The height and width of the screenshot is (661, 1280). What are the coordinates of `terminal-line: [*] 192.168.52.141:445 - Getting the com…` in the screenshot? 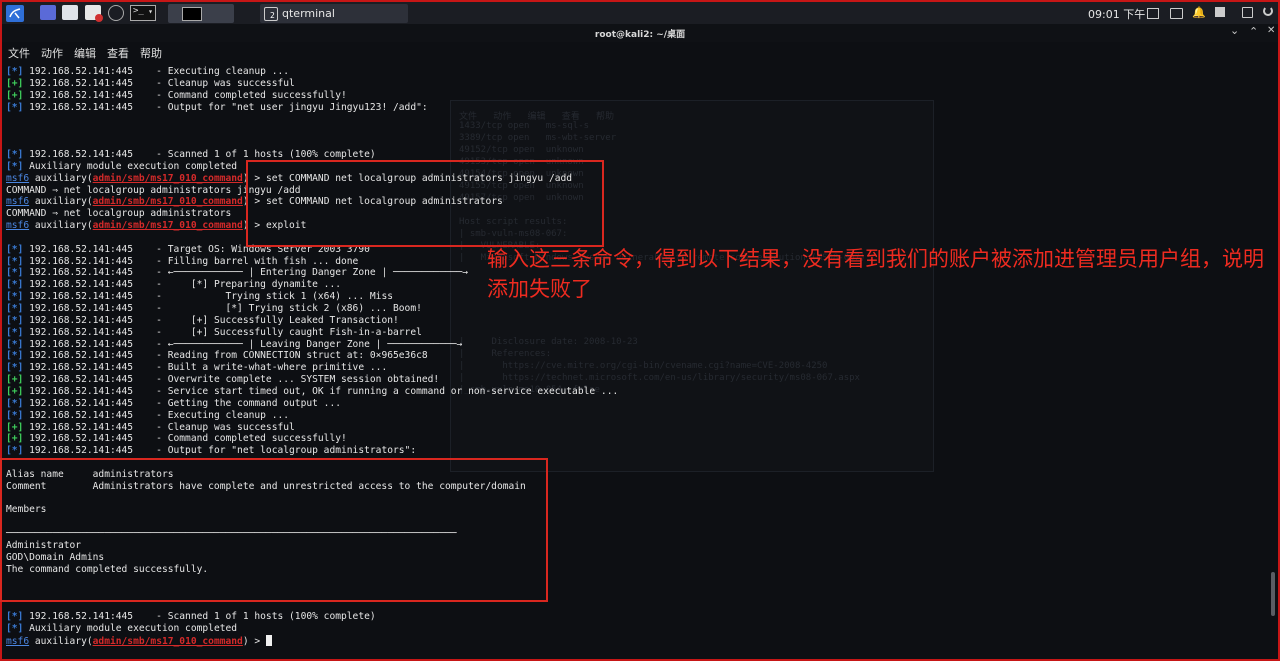 It's located at (173, 404).